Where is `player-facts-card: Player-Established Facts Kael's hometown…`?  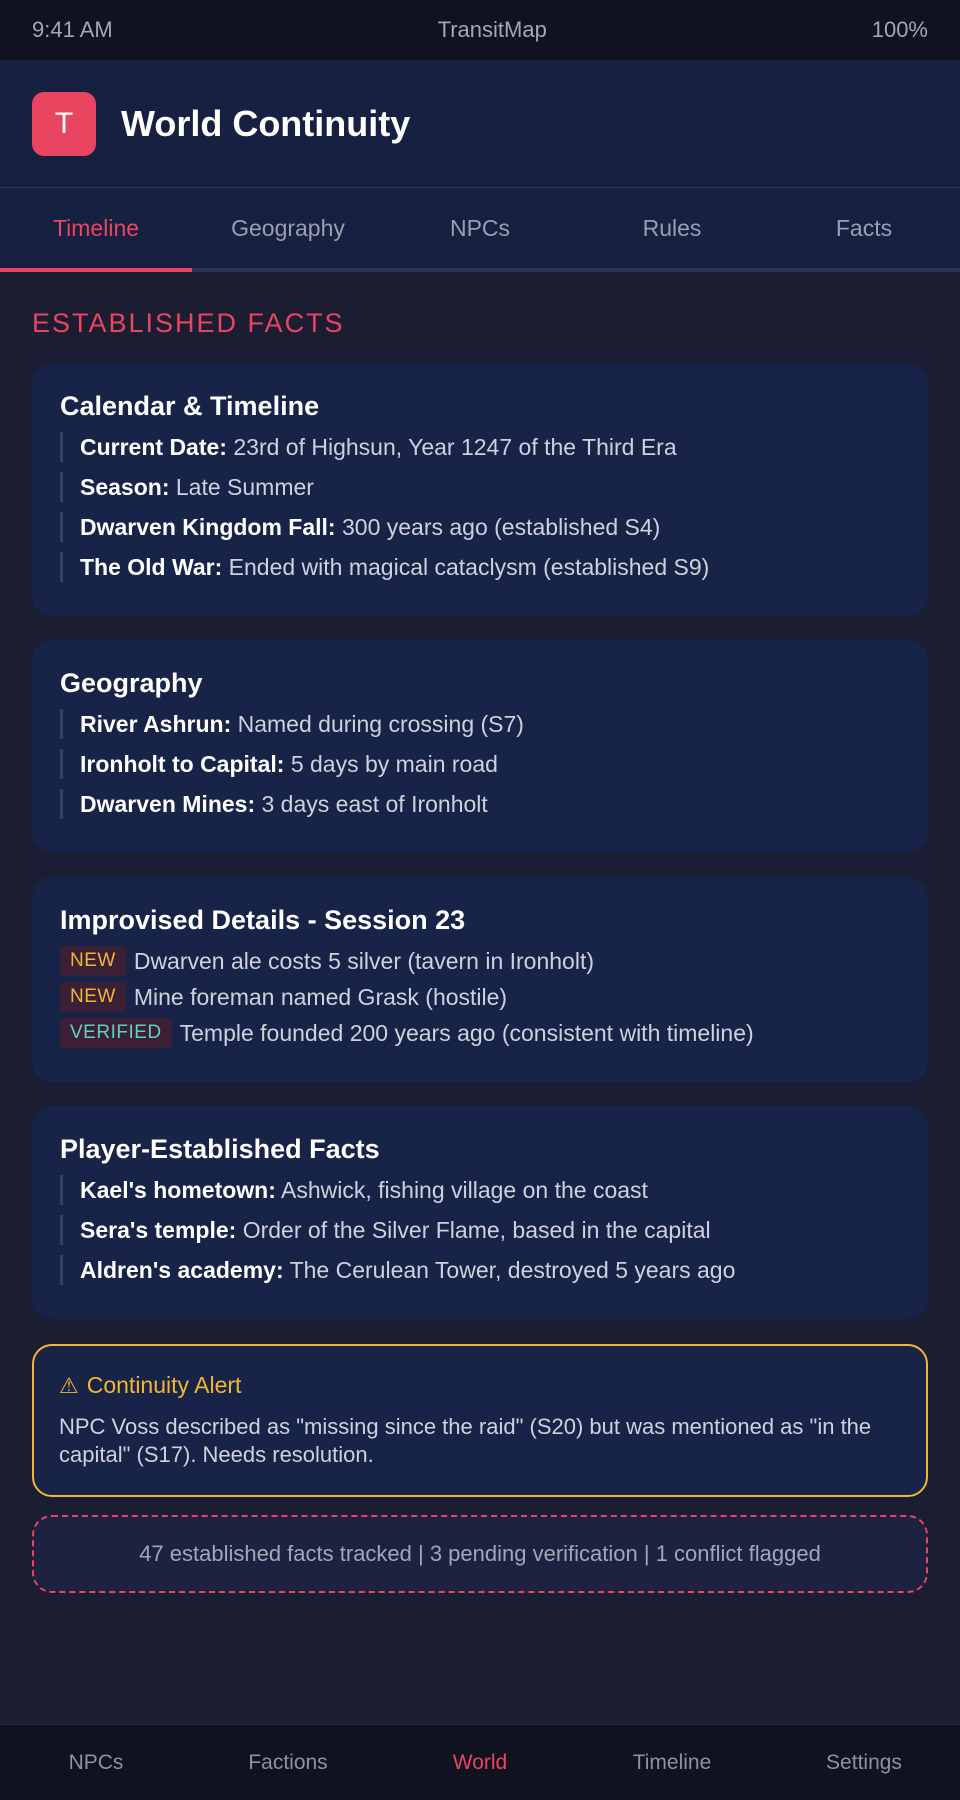
player-facts-card: Player-Established Facts Kael's hometown… is located at coordinates (480, 1212).